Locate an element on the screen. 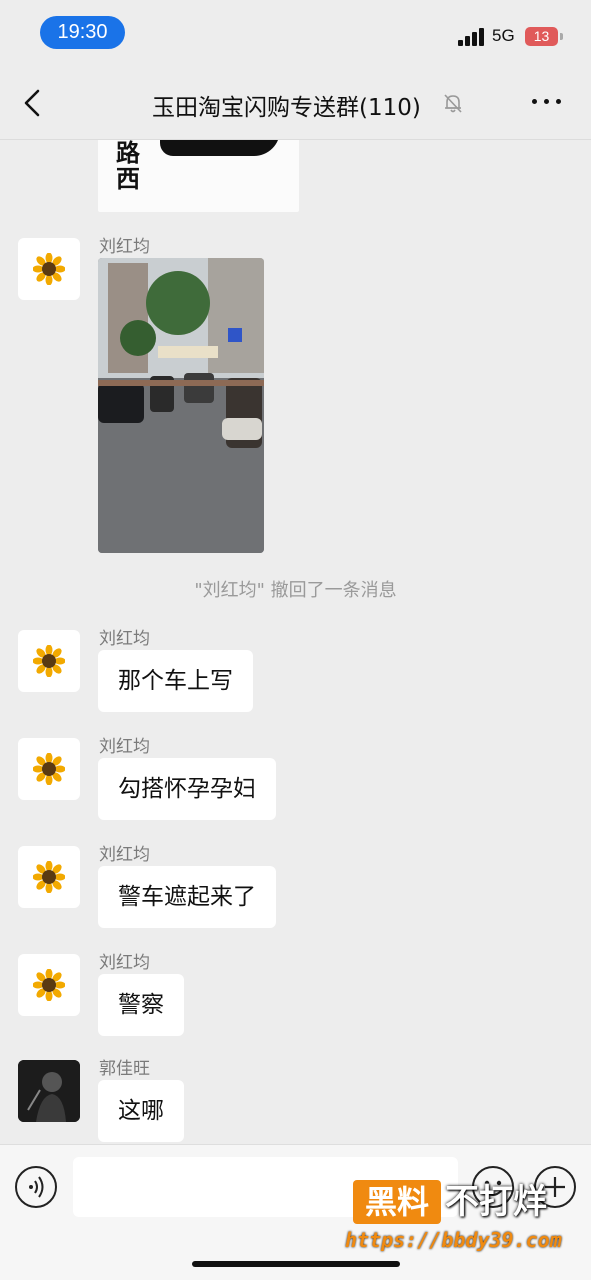 The image size is (591, 1280). signal-icon is located at coordinates (472, 37).